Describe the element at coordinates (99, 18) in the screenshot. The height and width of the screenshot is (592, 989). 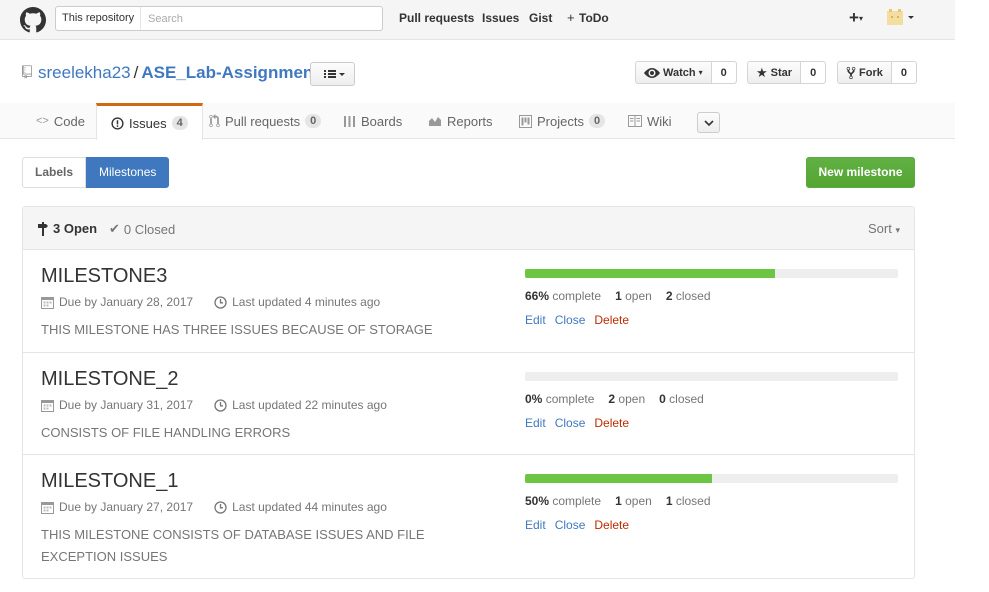
I see `search-scope-label: This repository` at that location.